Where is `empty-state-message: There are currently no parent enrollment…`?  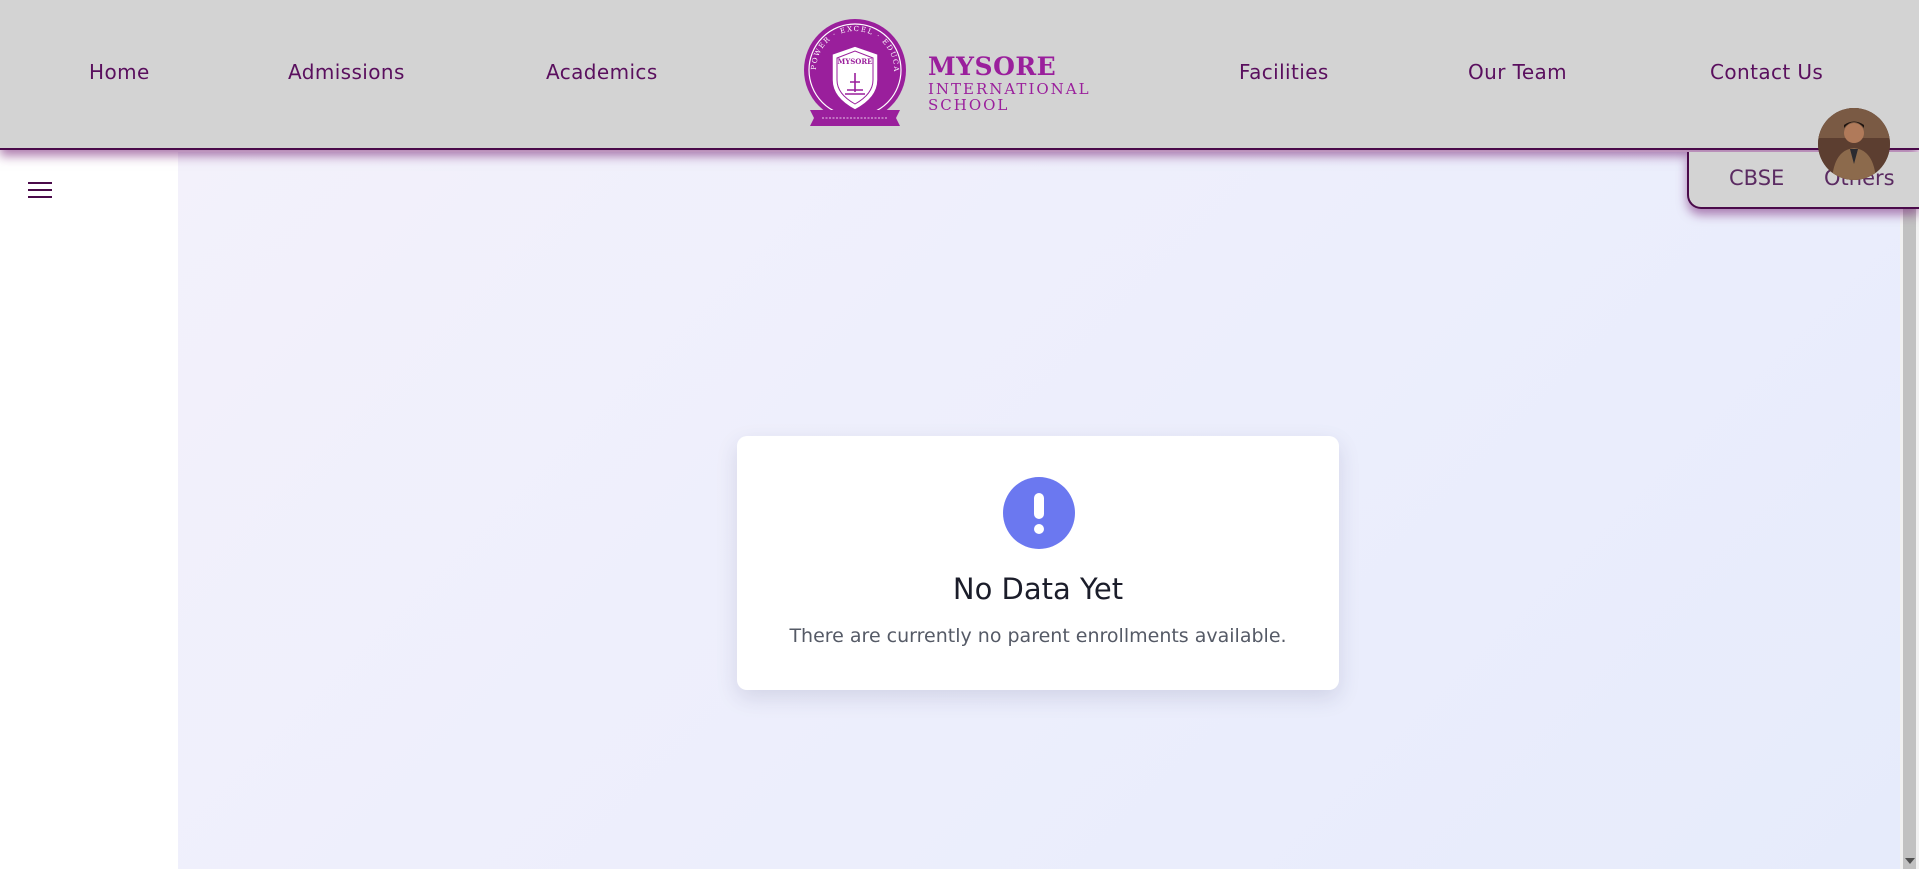
empty-state-message: There are currently no parent enrollment… is located at coordinates (1038, 636).